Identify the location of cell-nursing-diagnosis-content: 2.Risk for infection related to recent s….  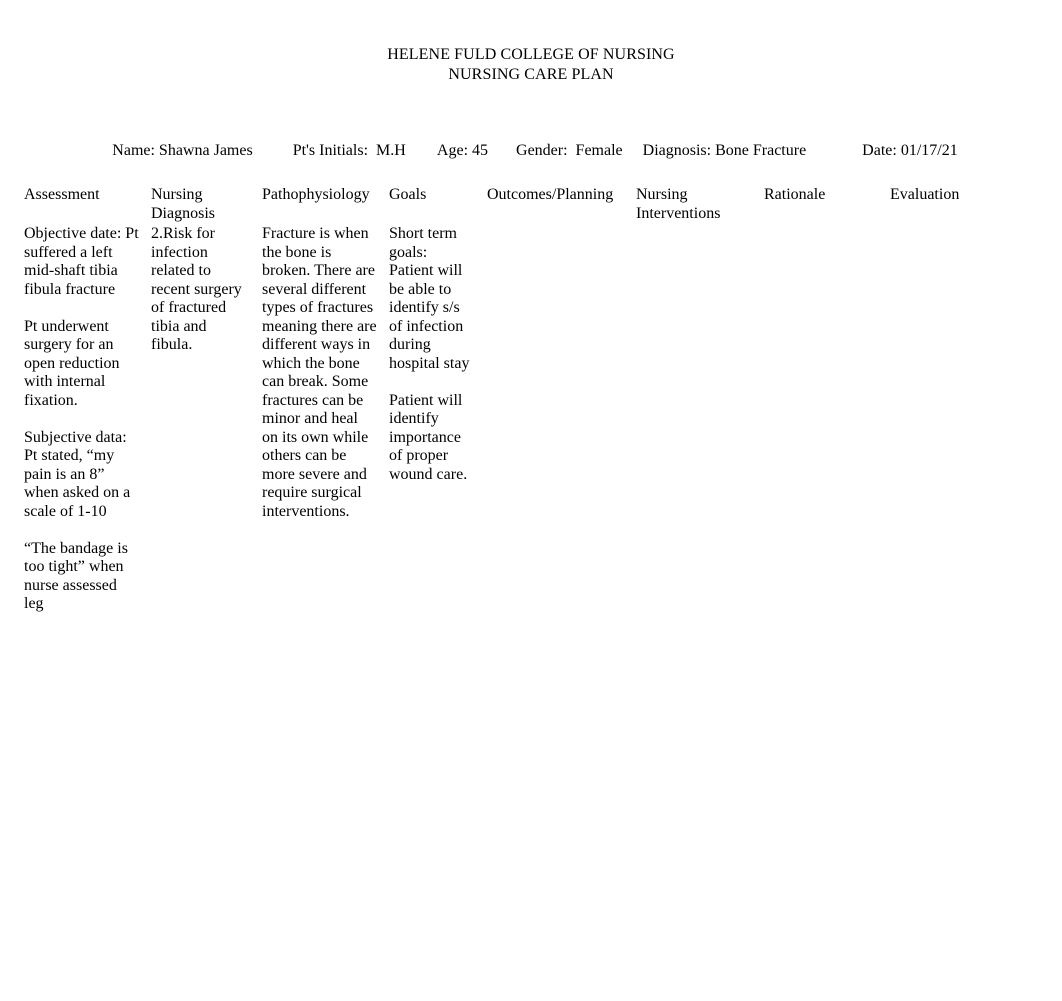
(206, 290).